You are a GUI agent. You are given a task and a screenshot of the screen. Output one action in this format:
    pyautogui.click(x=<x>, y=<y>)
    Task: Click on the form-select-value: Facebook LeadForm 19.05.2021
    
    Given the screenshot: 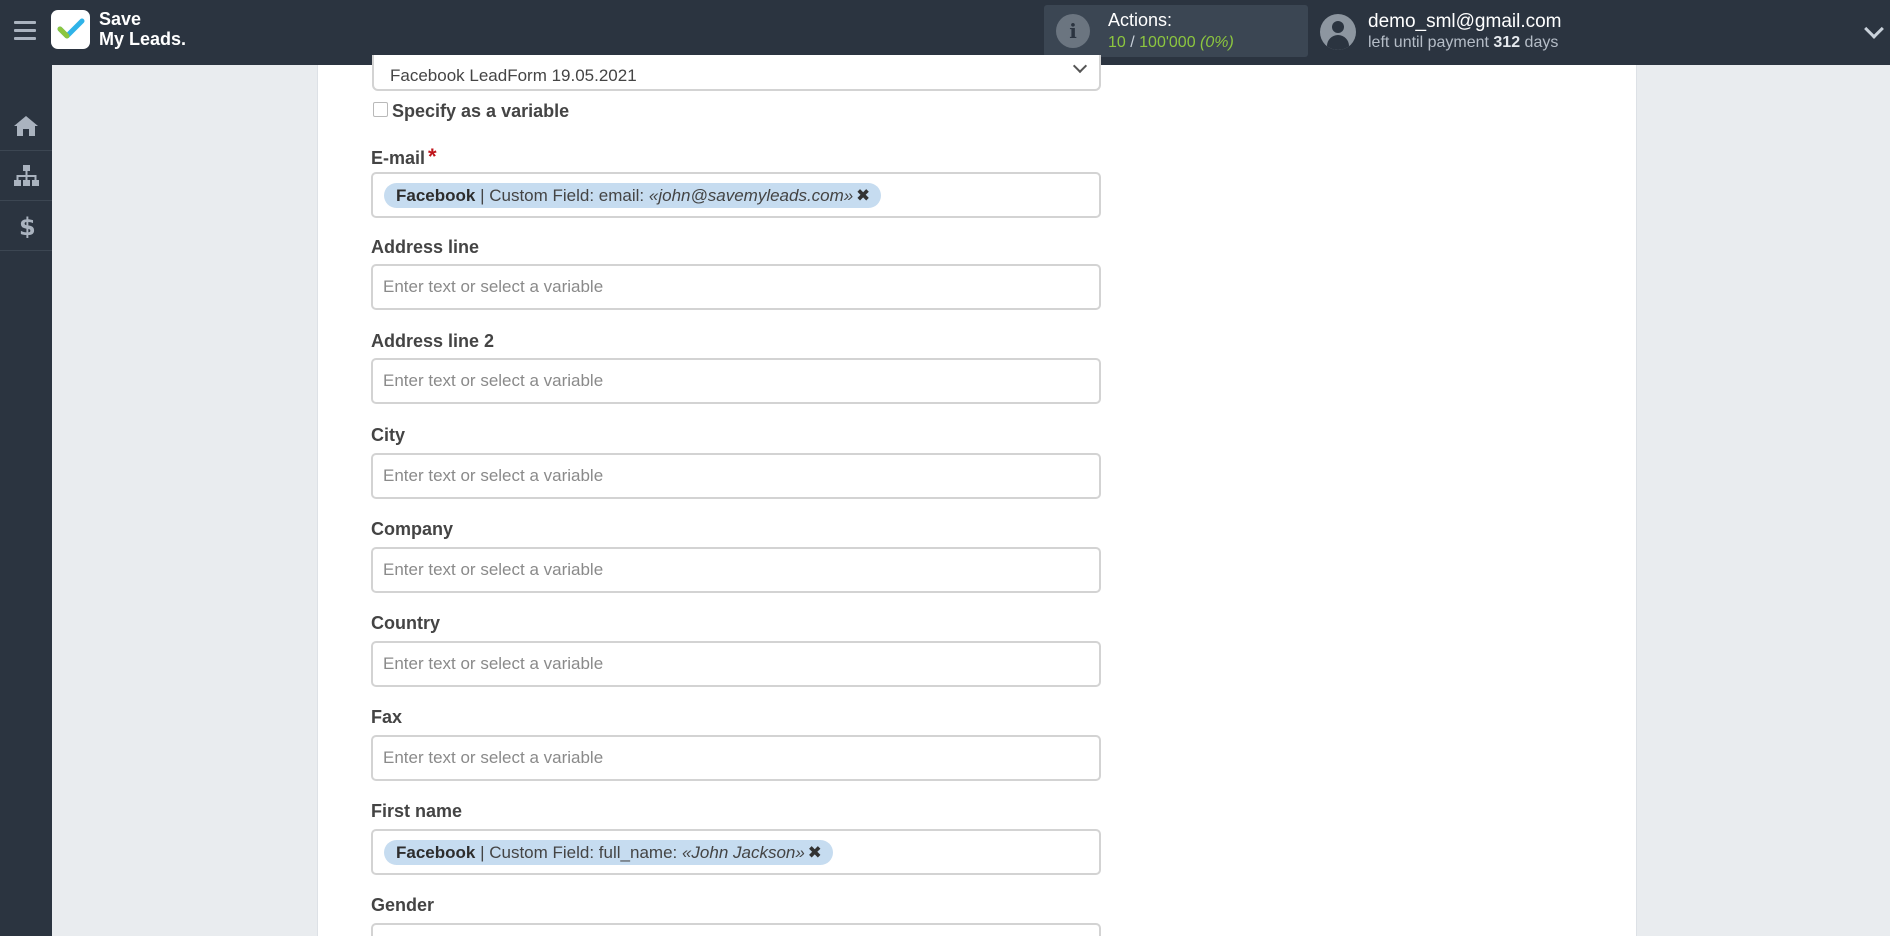 What is the action you would take?
    pyautogui.click(x=513, y=75)
    